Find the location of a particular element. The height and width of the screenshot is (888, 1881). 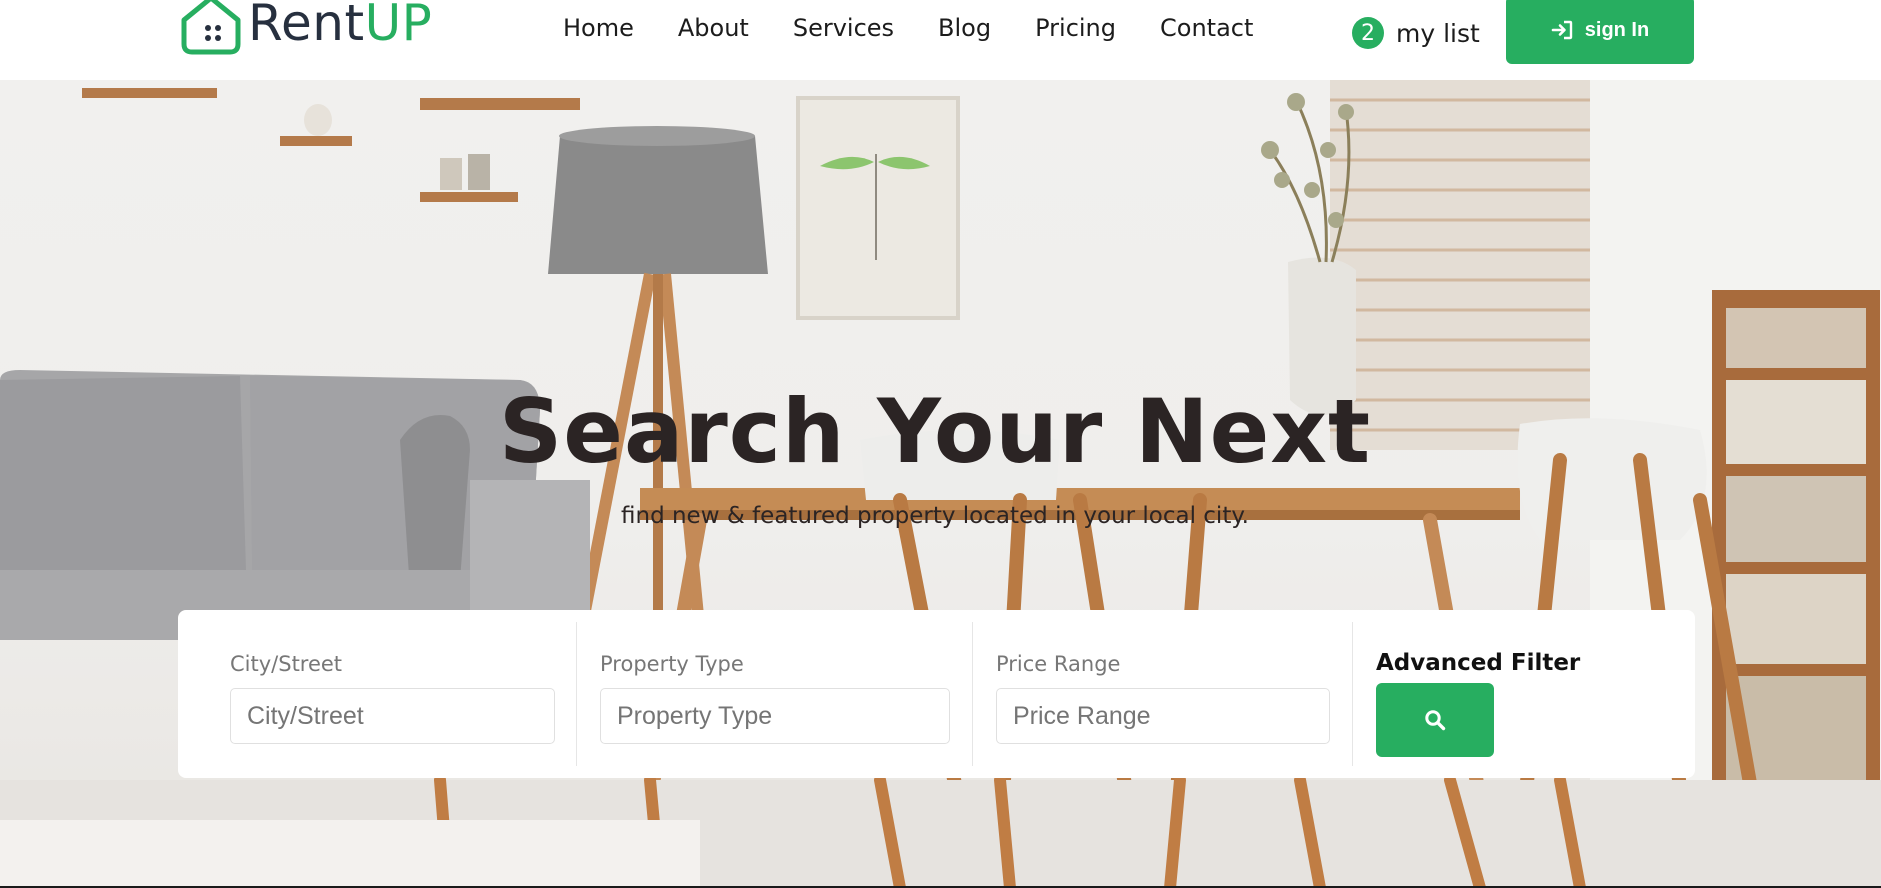

logo: RentUP is located at coordinates (305, 29).